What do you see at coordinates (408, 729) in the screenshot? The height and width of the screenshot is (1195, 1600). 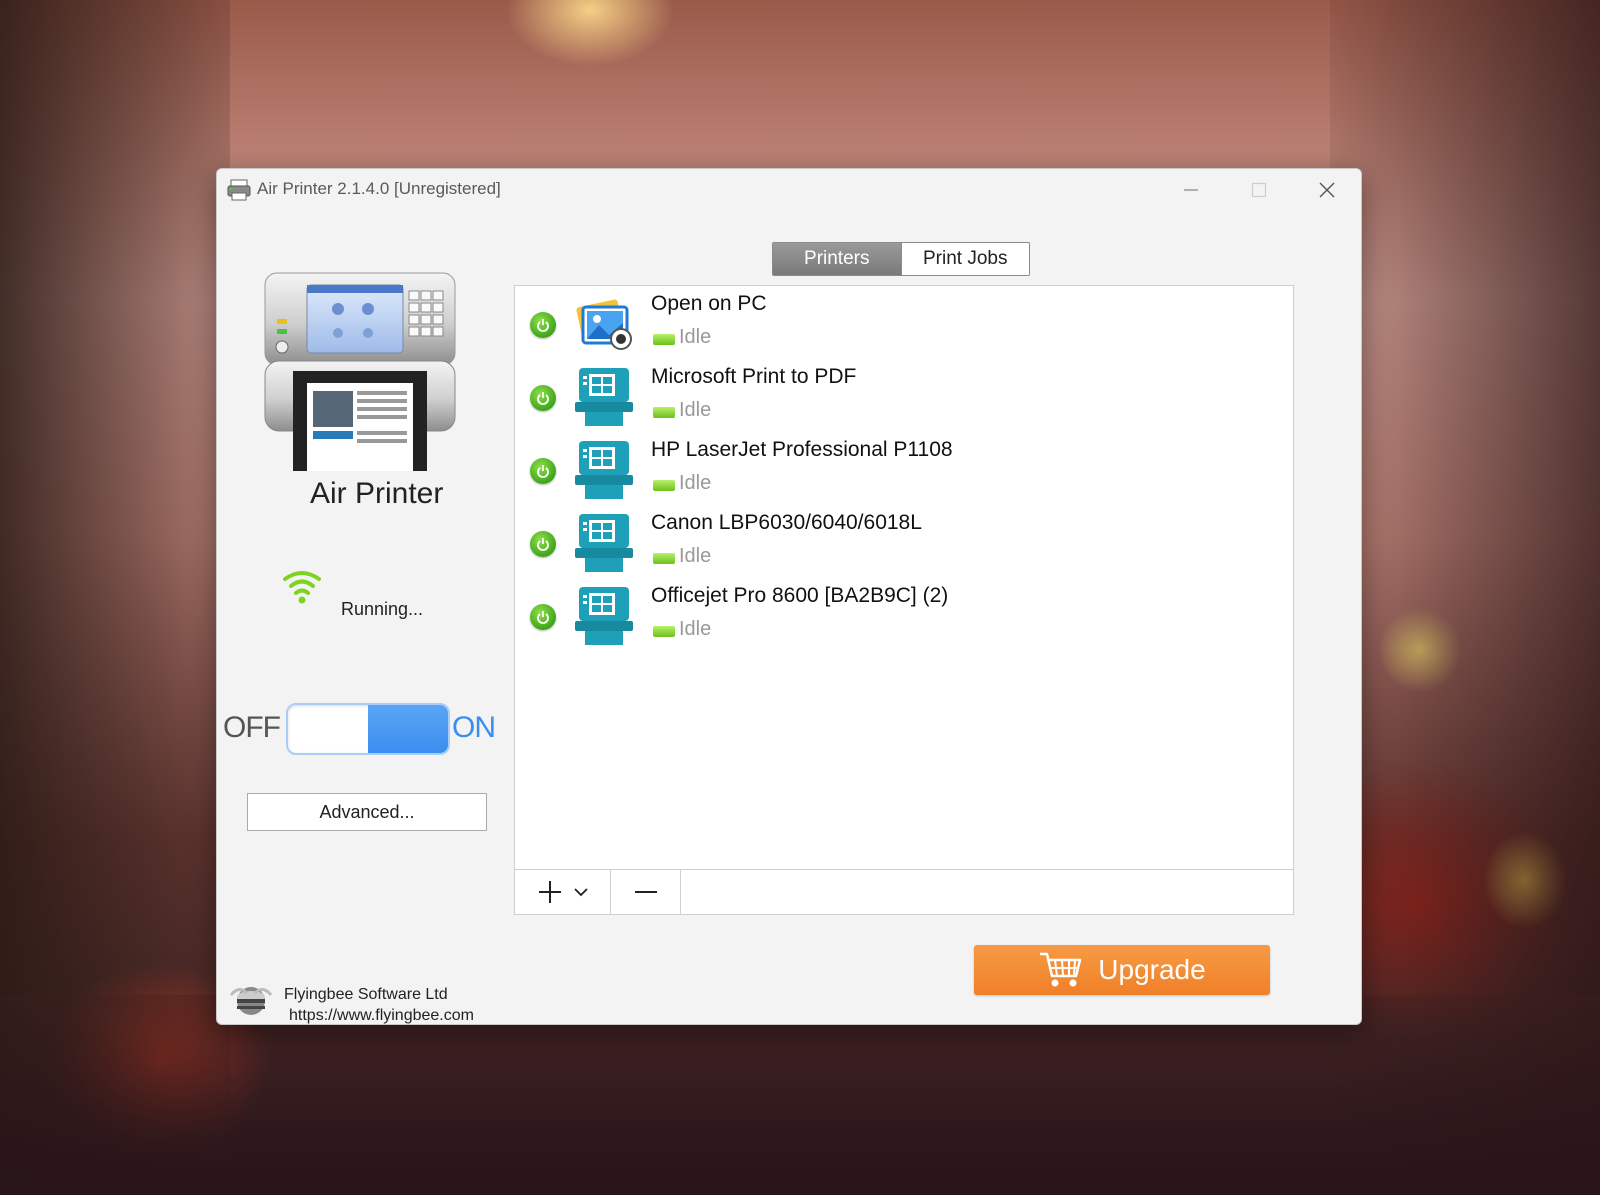 I see `toggle-on-fill` at bounding box center [408, 729].